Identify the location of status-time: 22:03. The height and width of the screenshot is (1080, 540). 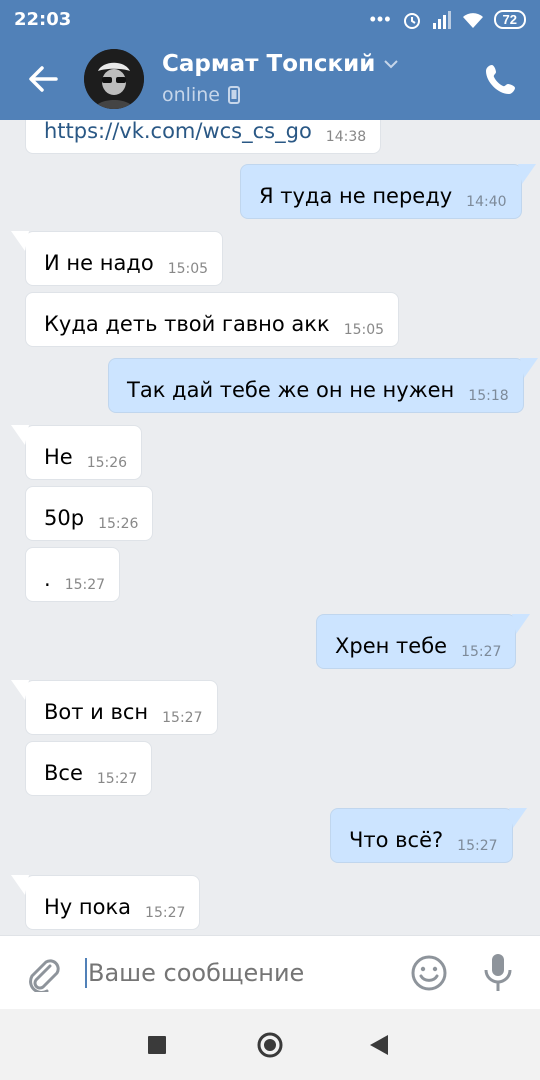
(43, 19).